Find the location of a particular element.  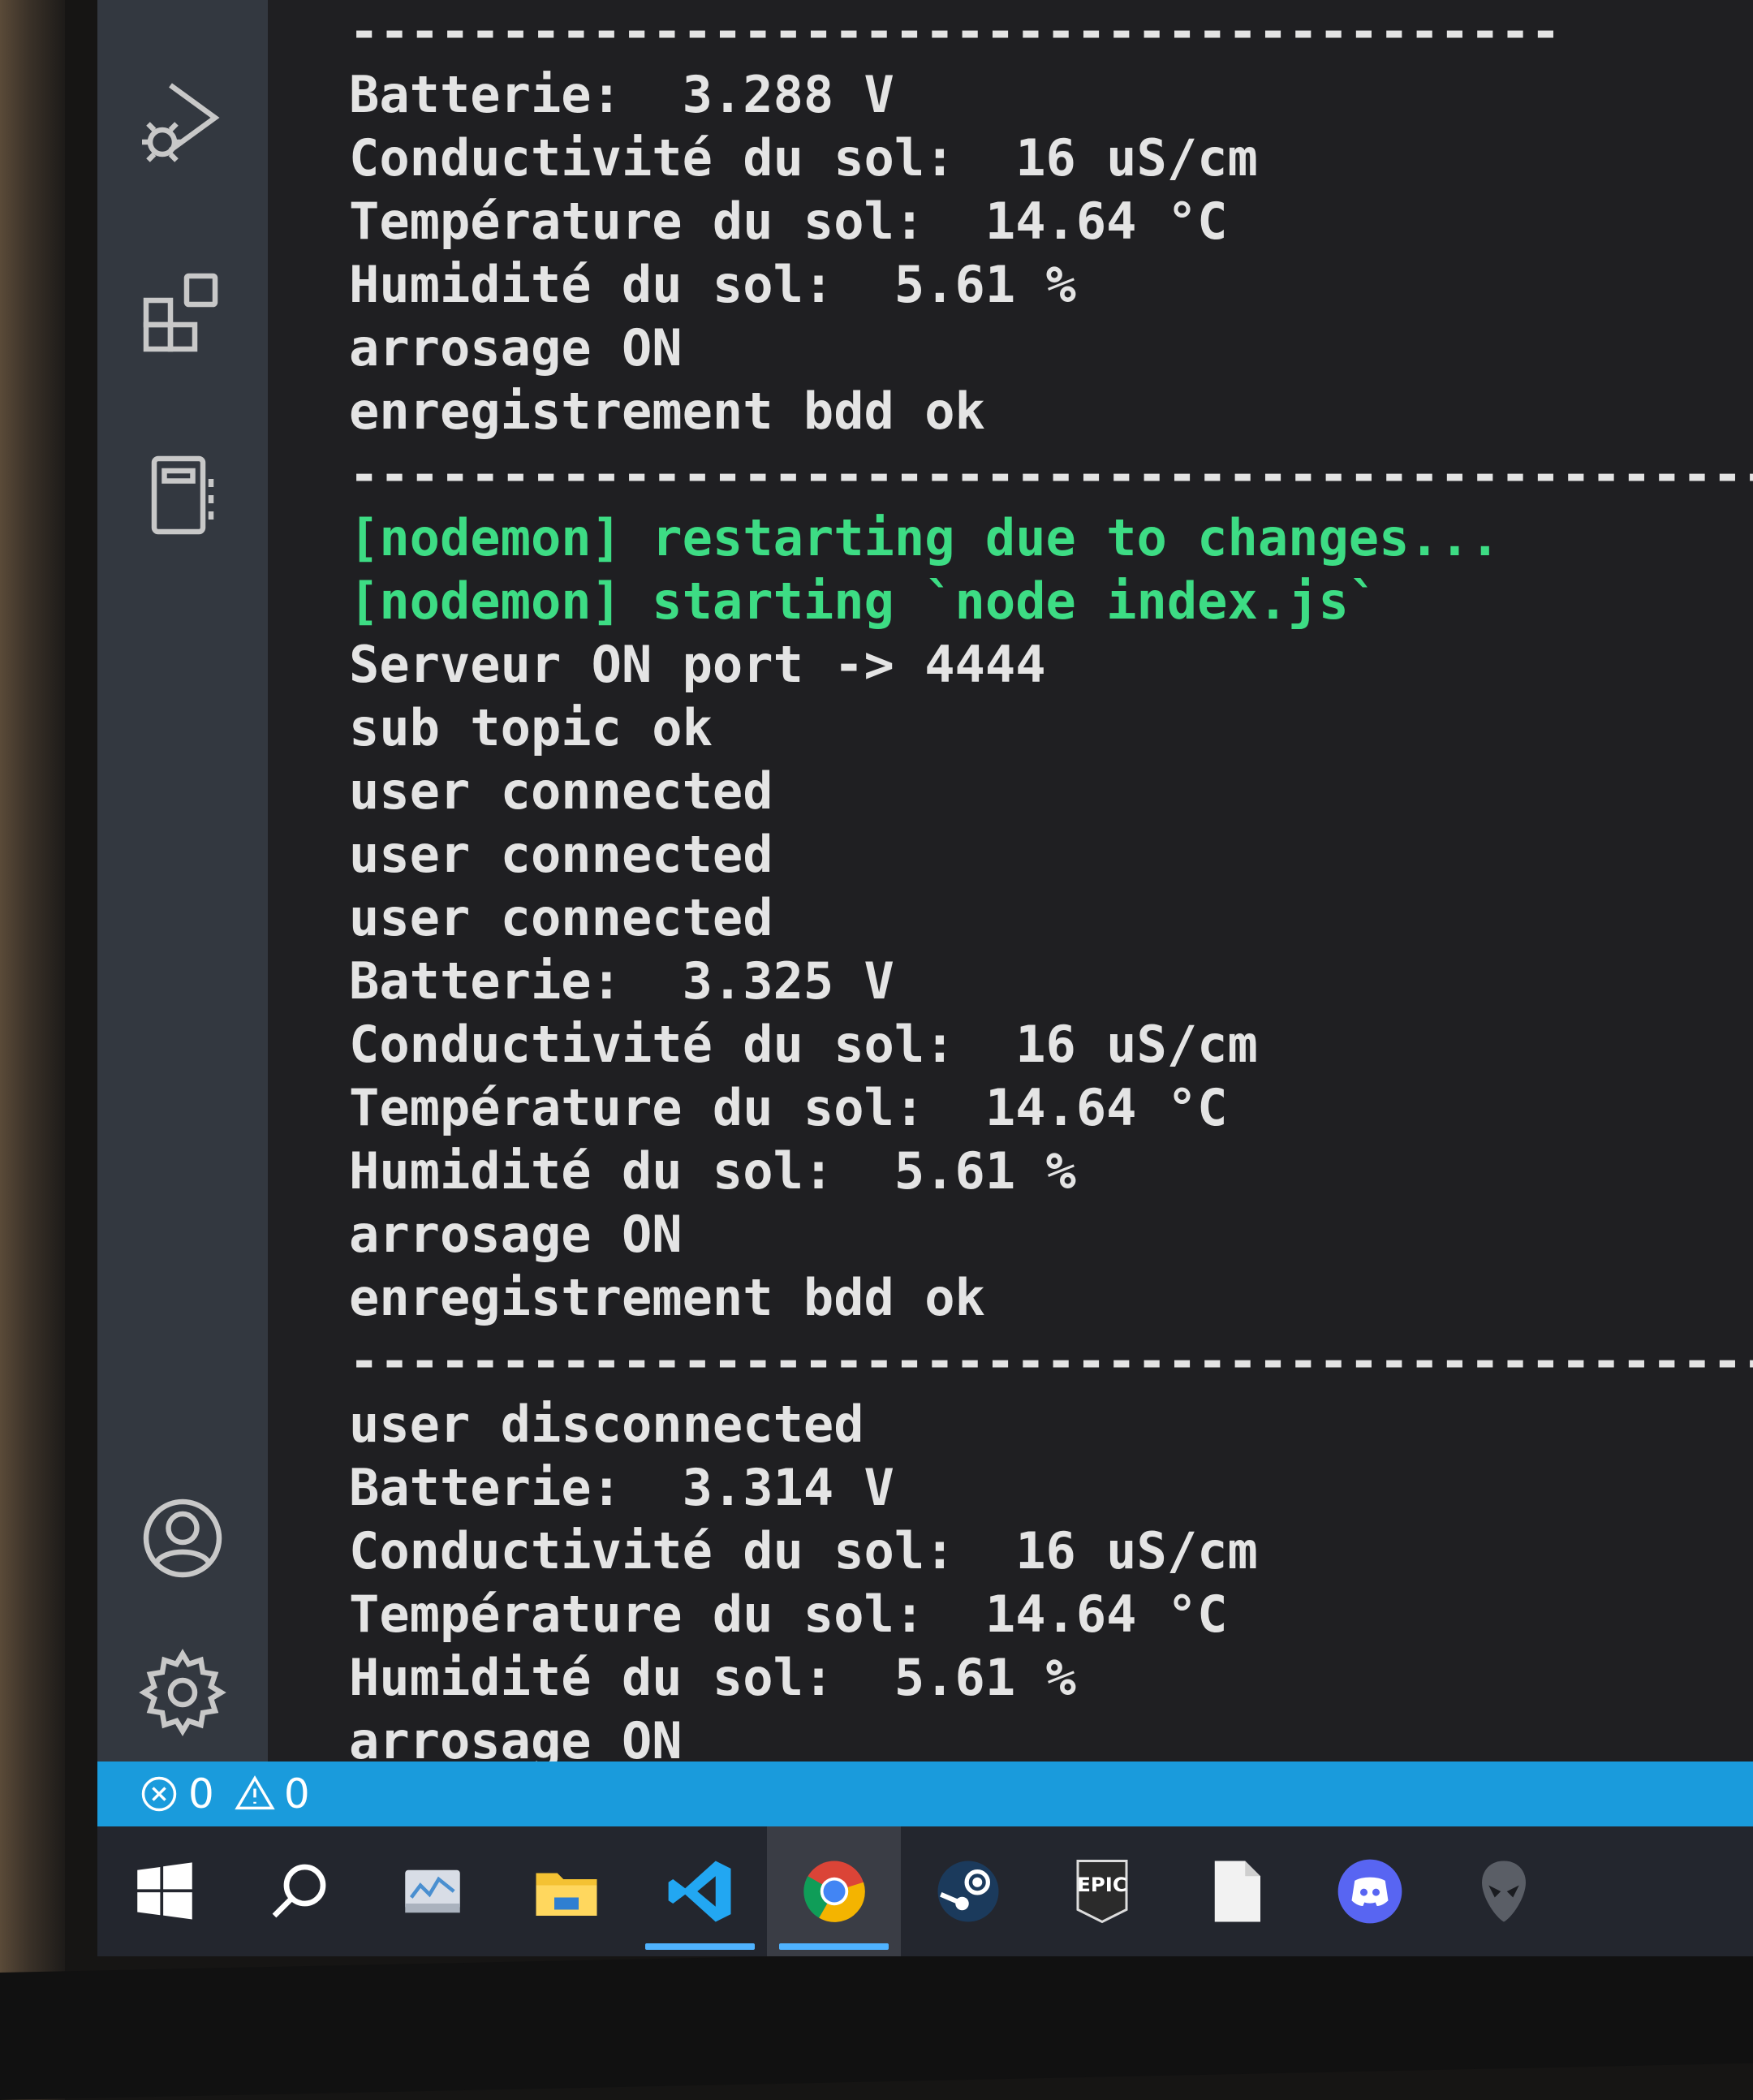

status-bar: 0 0 is located at coordinates (925, 1794).